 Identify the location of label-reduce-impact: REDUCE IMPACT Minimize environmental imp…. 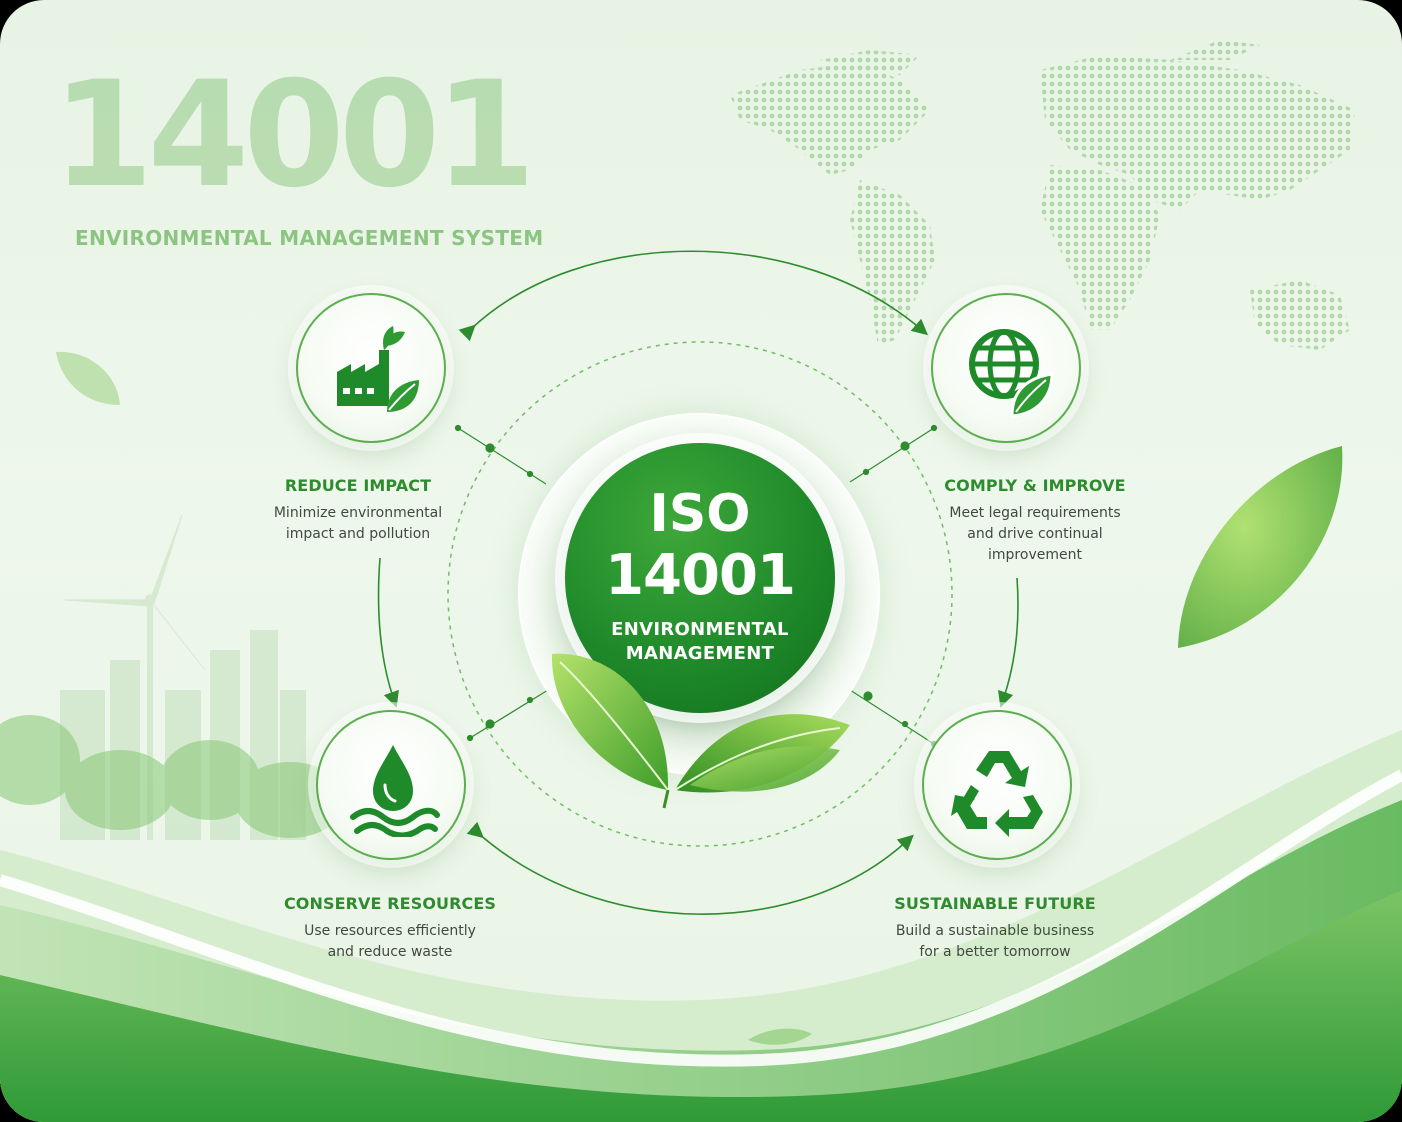
(358, 510).